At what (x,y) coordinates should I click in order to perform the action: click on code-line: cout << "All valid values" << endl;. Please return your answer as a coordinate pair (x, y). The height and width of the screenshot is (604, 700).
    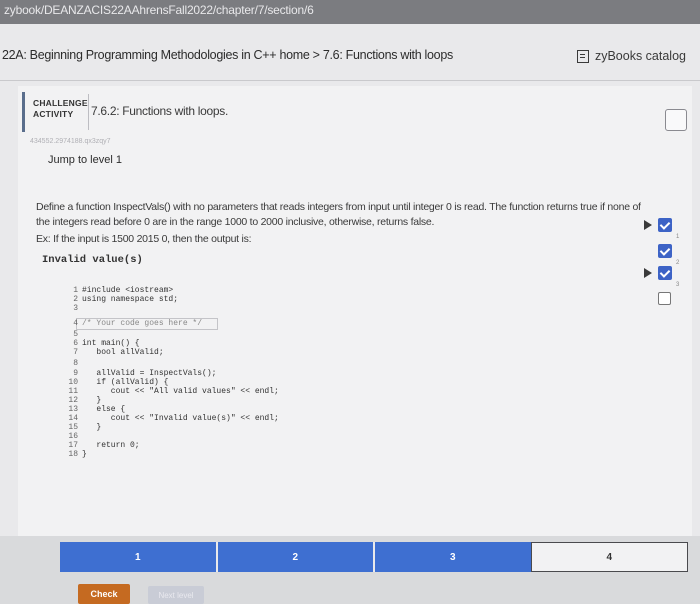
    Looking at the image, I should click on (180, 391).